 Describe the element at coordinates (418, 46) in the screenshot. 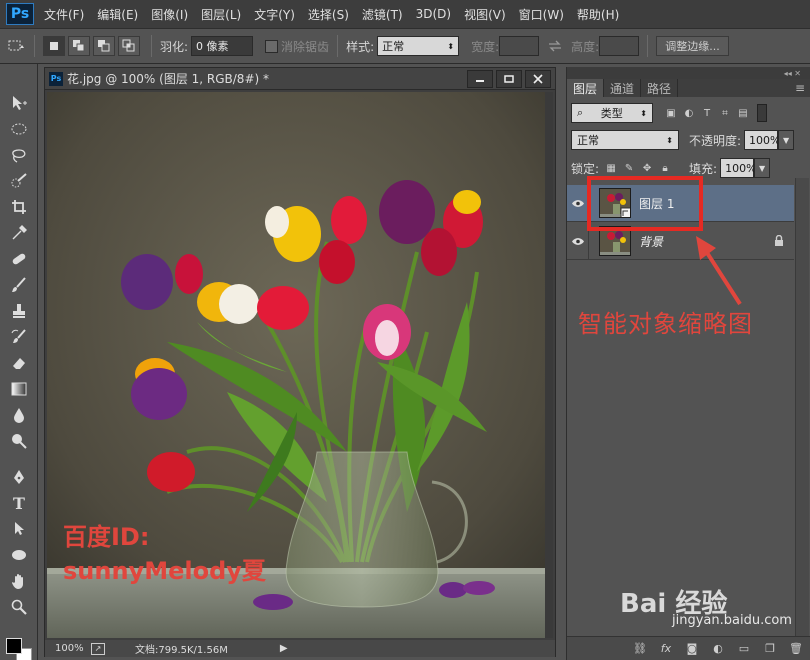

I see `style-select: 正常 ⬍` at that location.